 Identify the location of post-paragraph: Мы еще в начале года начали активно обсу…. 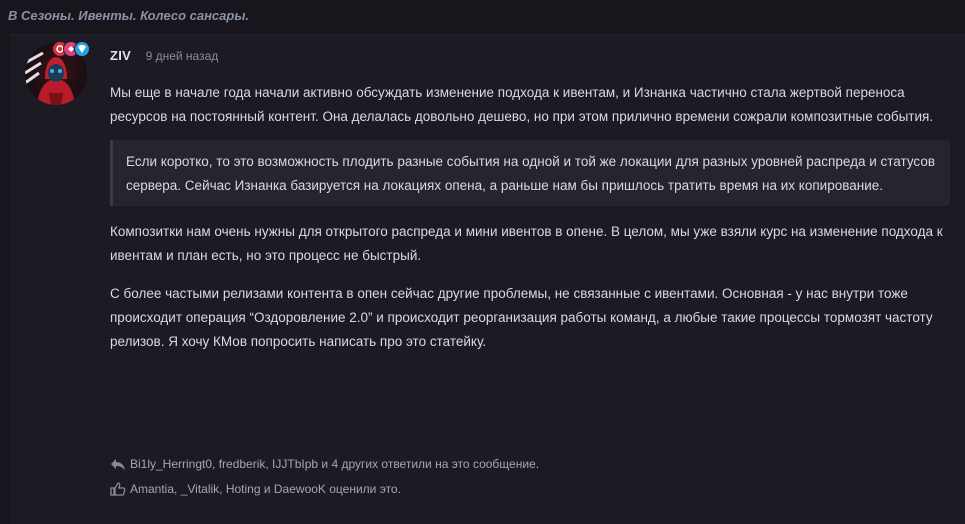
(522, 104).